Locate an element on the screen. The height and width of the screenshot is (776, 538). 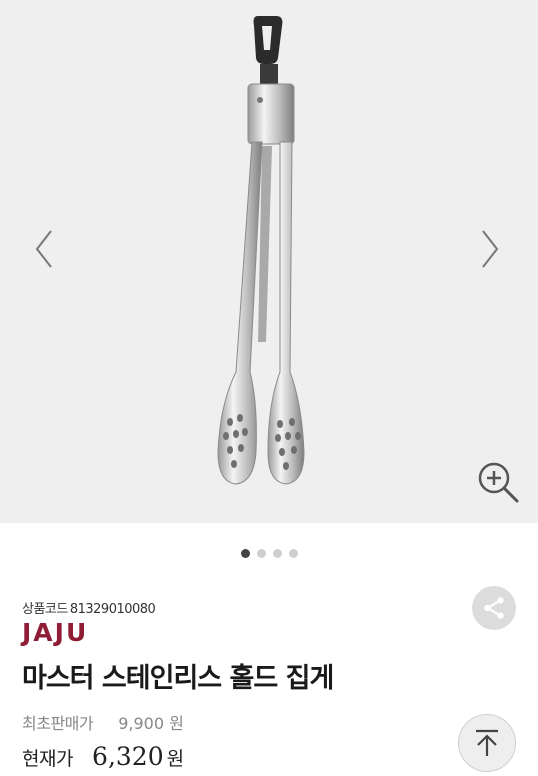
share-button is located at coordinates (494, 608).